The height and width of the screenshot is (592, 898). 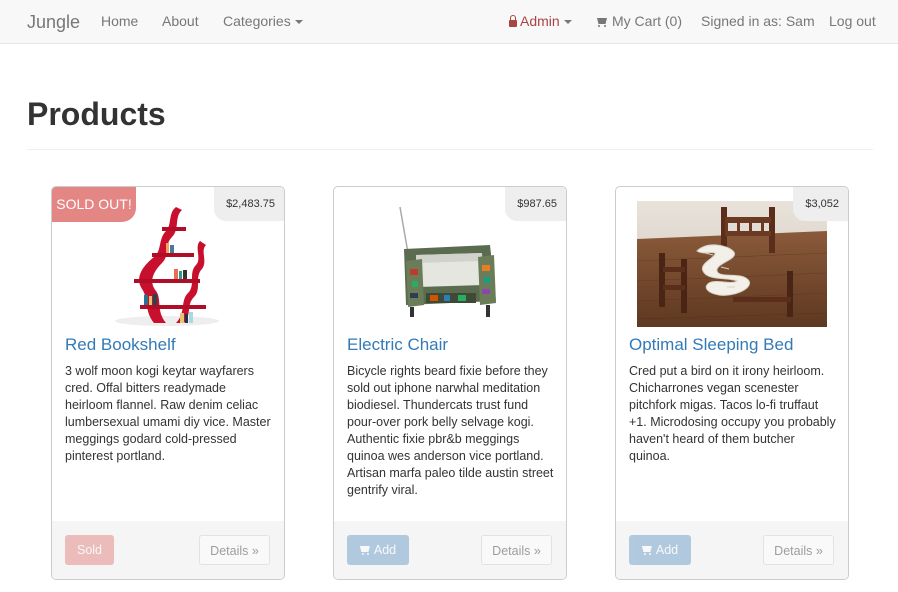 I want to click on nav-categories-dropdown: Categories, so click(x=263, y=21).